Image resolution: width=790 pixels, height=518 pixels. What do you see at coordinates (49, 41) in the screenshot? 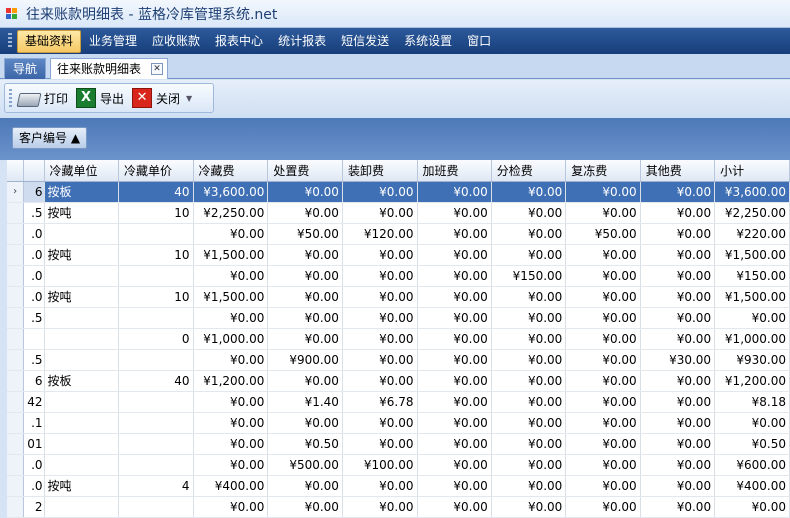
I see `menu-item-basic-data: 基础资料` at bounding box center [49, 41].